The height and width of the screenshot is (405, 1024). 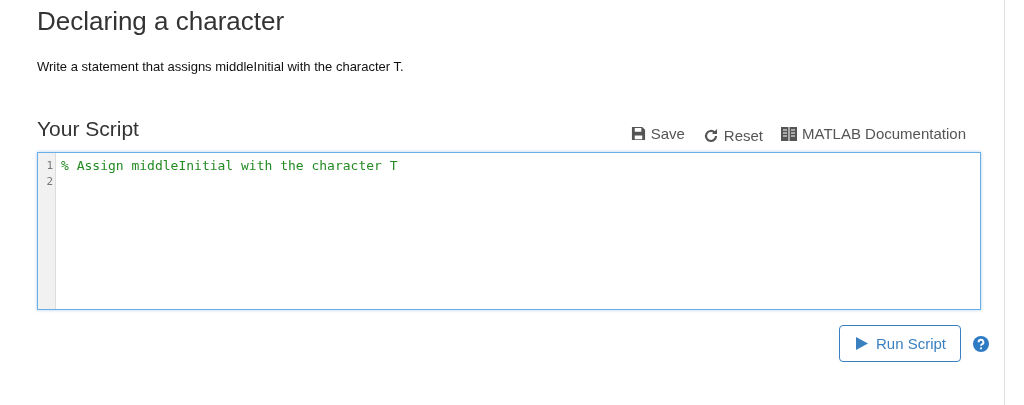 I want to click on refresh-icon, so click(x=710, y=135).